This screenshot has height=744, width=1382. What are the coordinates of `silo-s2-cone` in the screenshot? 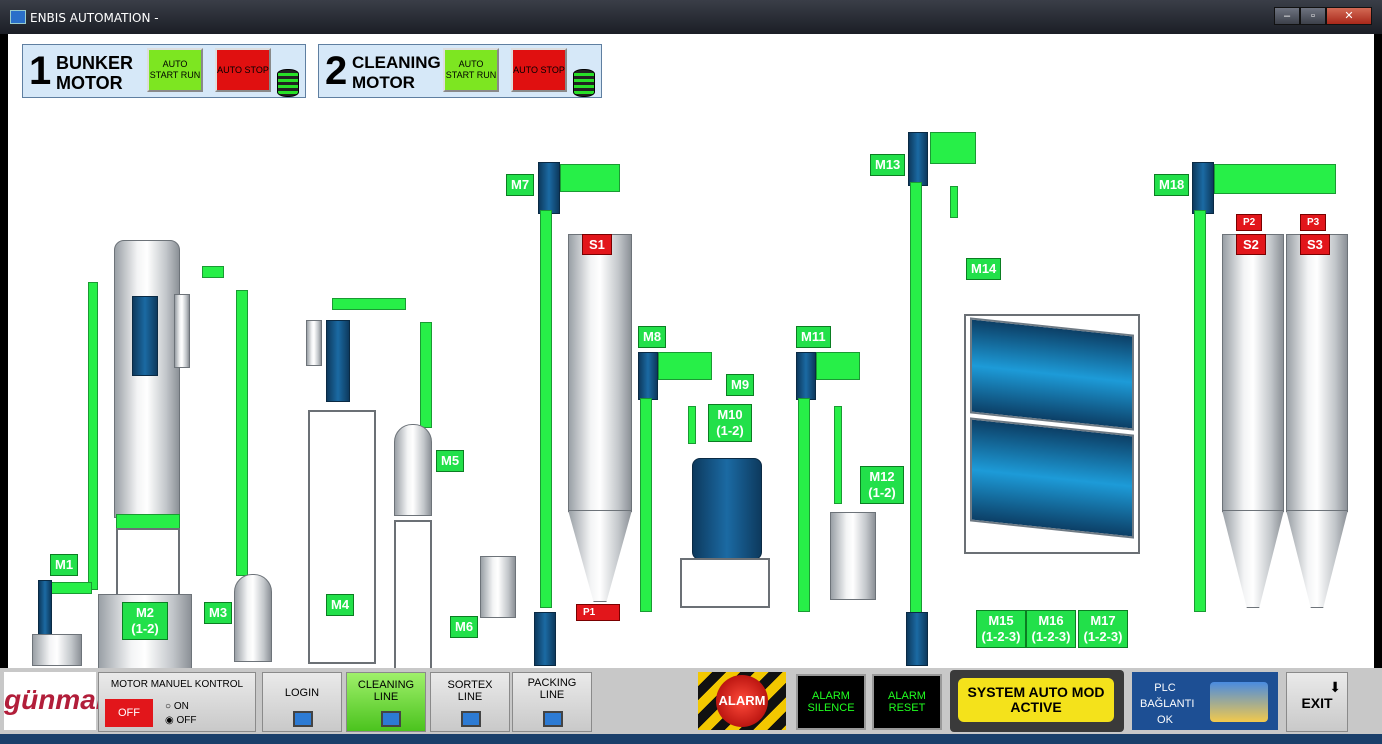 It's located at (1253, 559).